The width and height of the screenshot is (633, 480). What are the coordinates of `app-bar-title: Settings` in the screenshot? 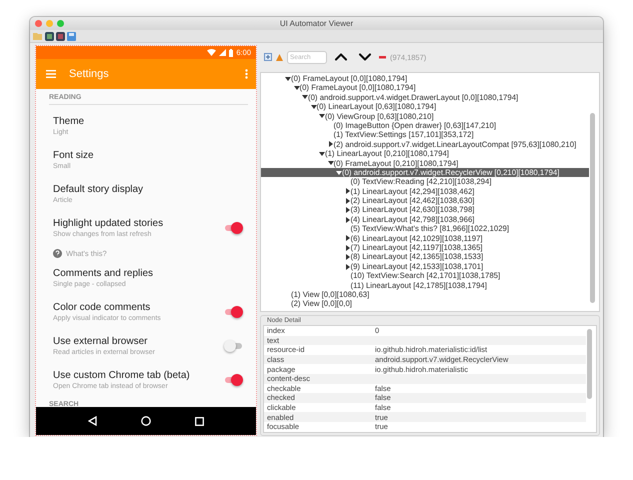 It's located at (89, 74).